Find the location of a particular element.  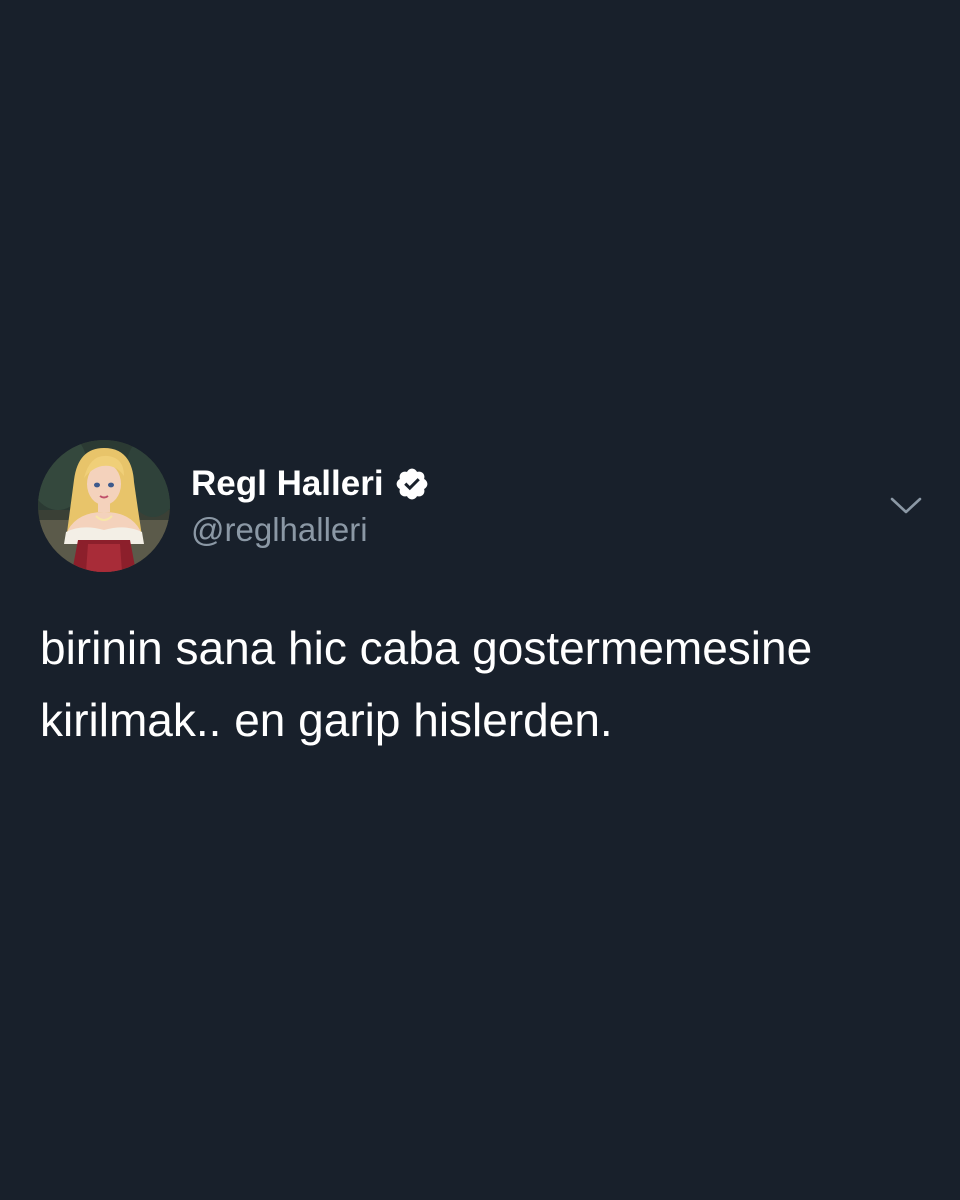

verified-badge-icon is located at coordinates (412, 484).